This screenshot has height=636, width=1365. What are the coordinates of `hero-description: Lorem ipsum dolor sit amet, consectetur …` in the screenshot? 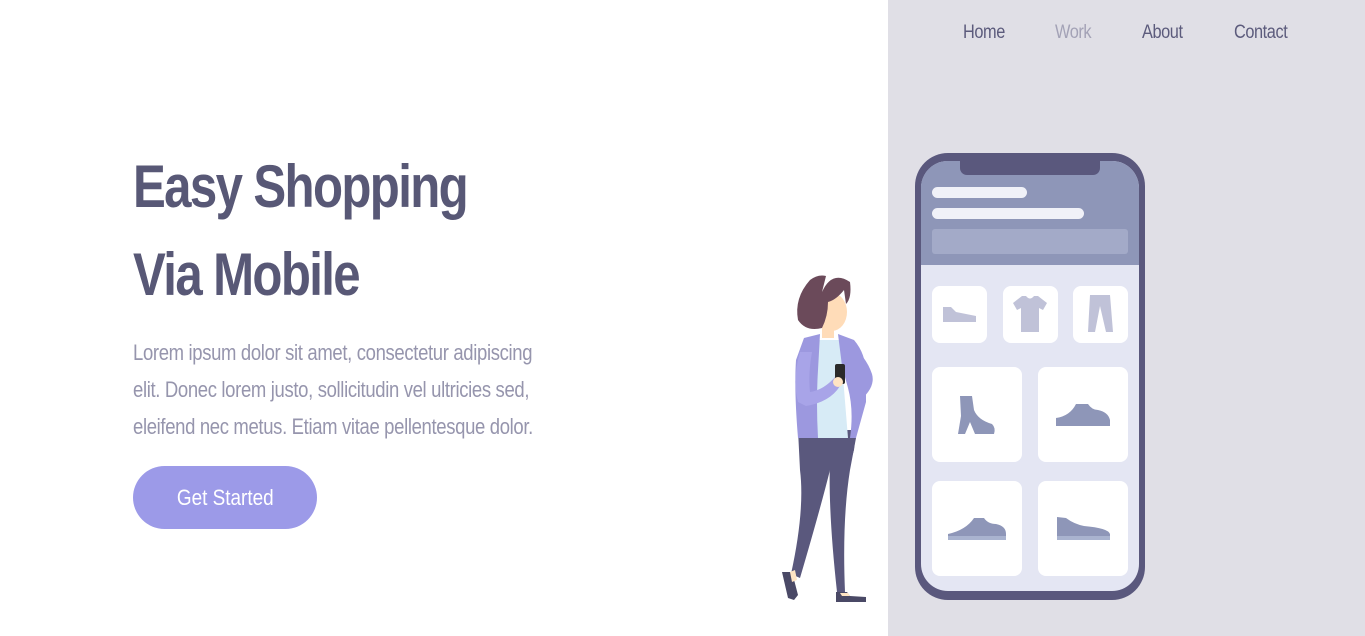 It's located at (368, 389).